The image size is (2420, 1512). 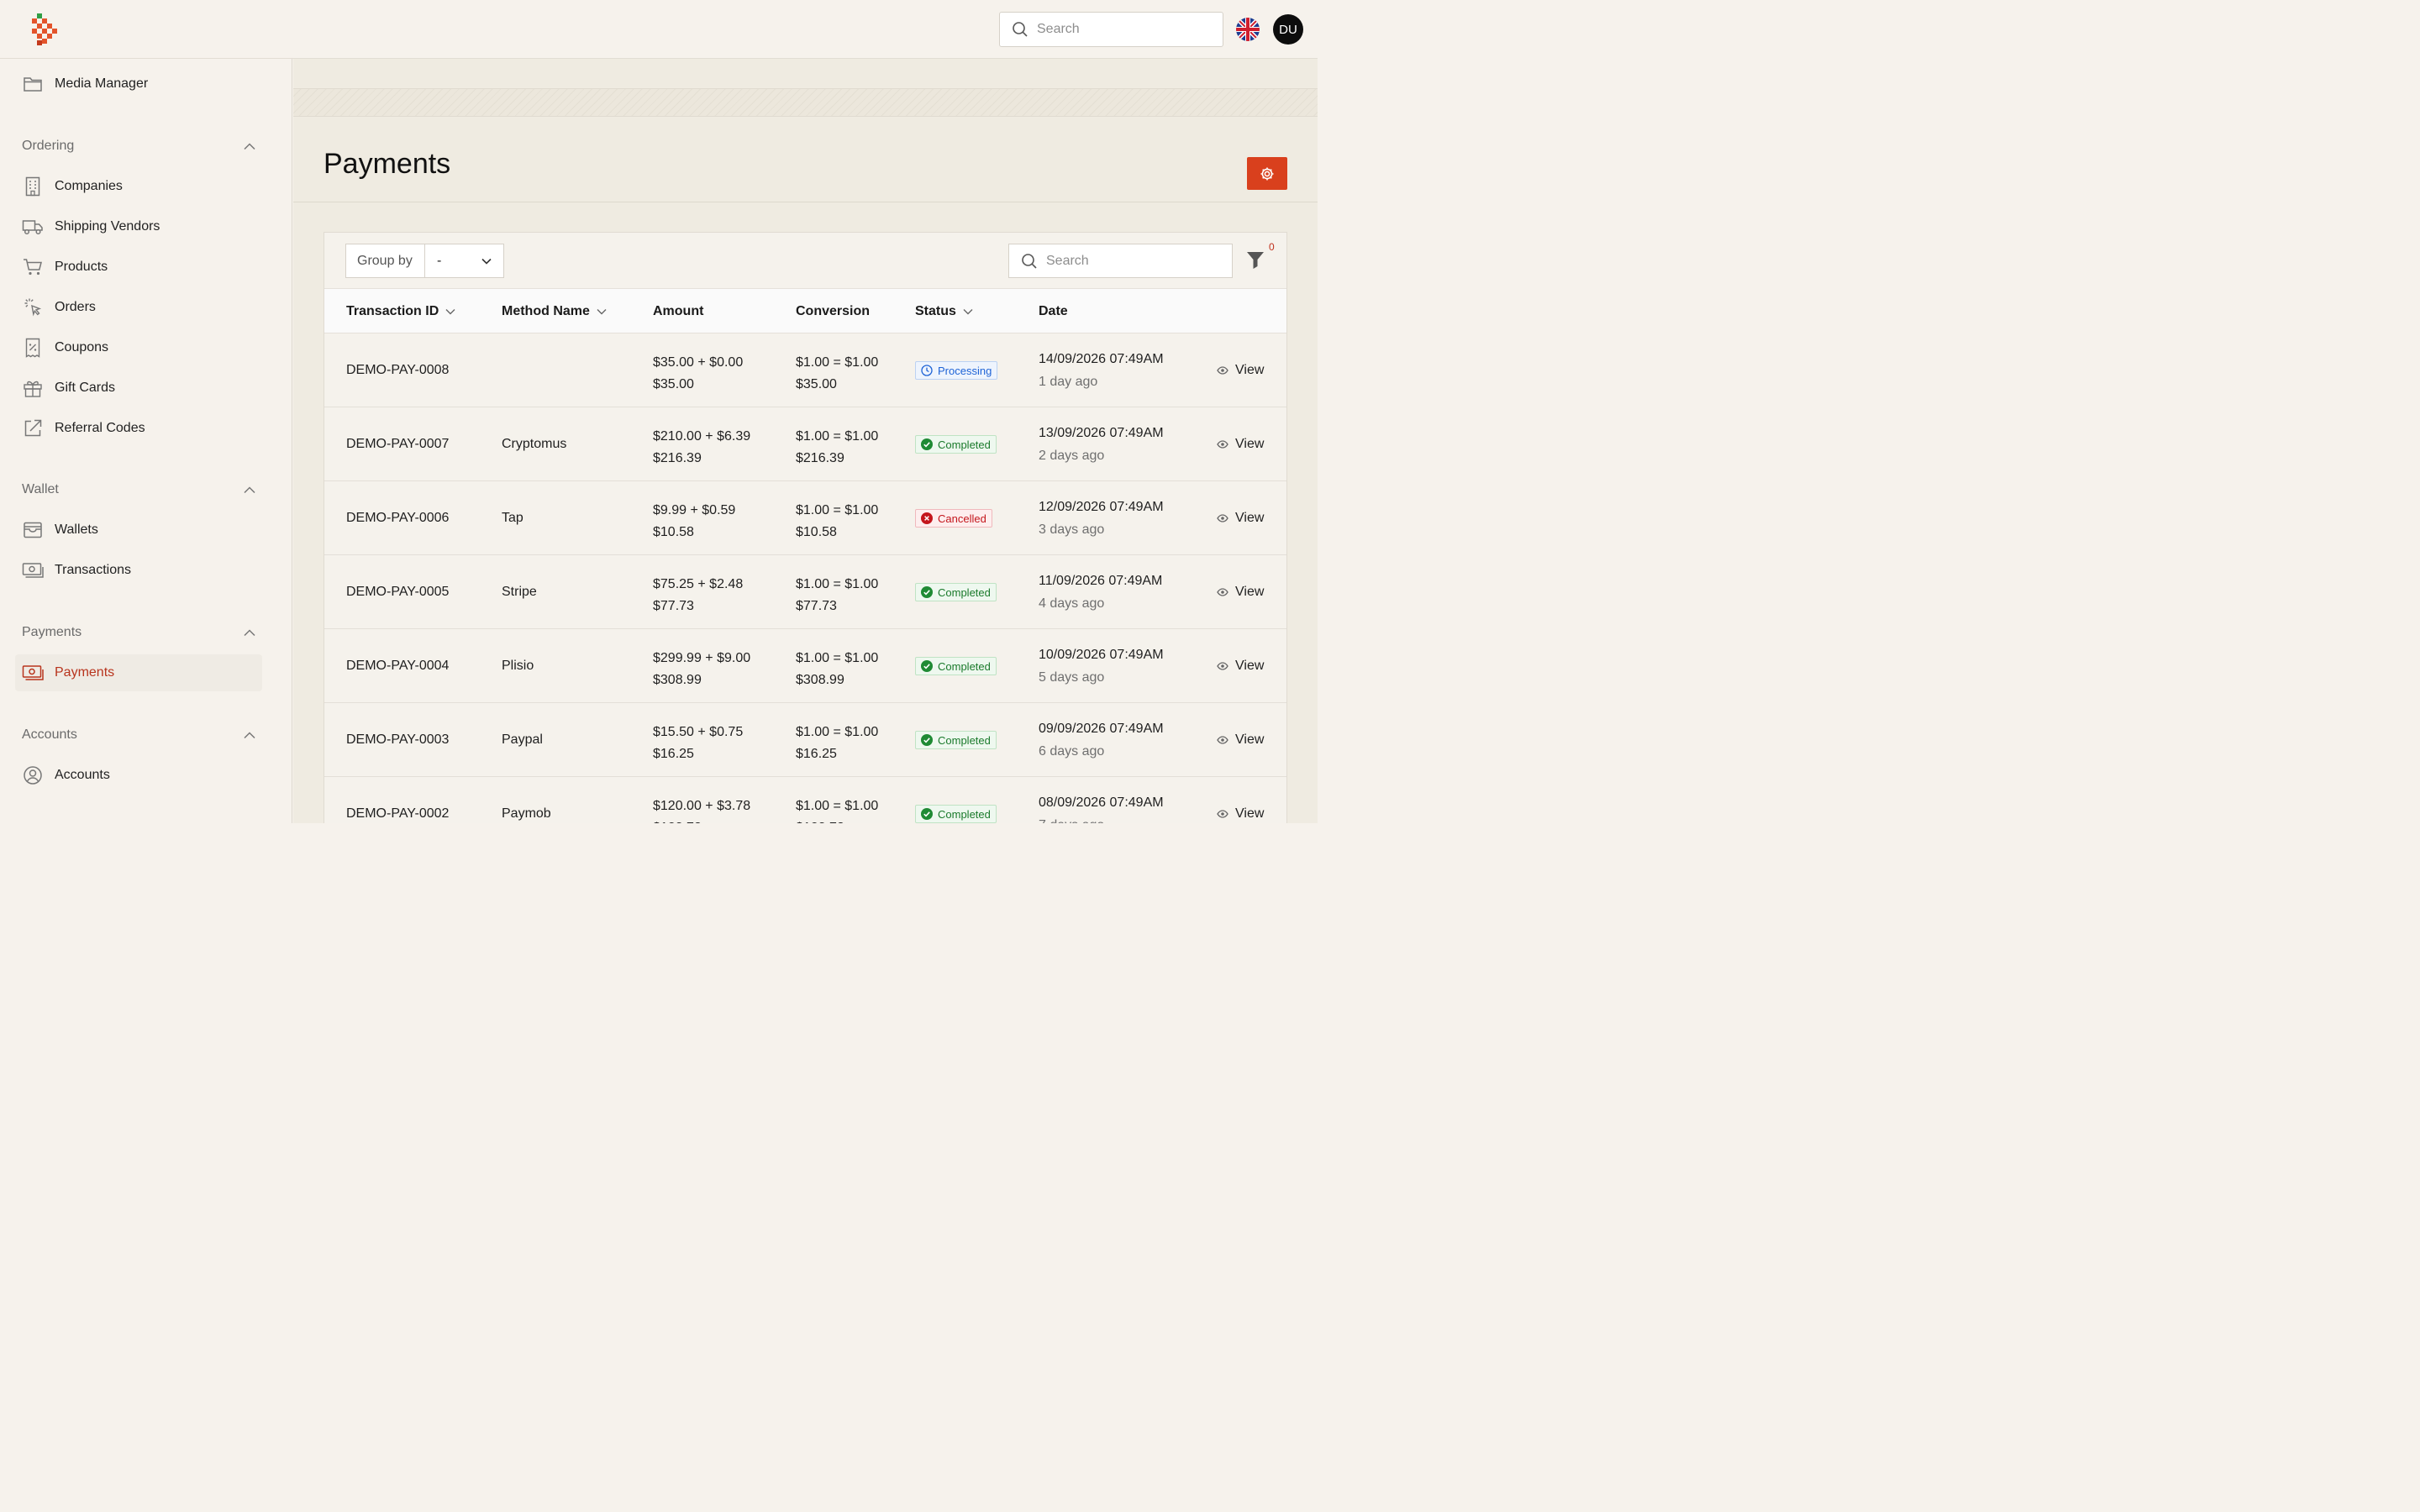 I want to click on amount-breakdown: $299.99 + $9.00, so click(x=702, y=658).